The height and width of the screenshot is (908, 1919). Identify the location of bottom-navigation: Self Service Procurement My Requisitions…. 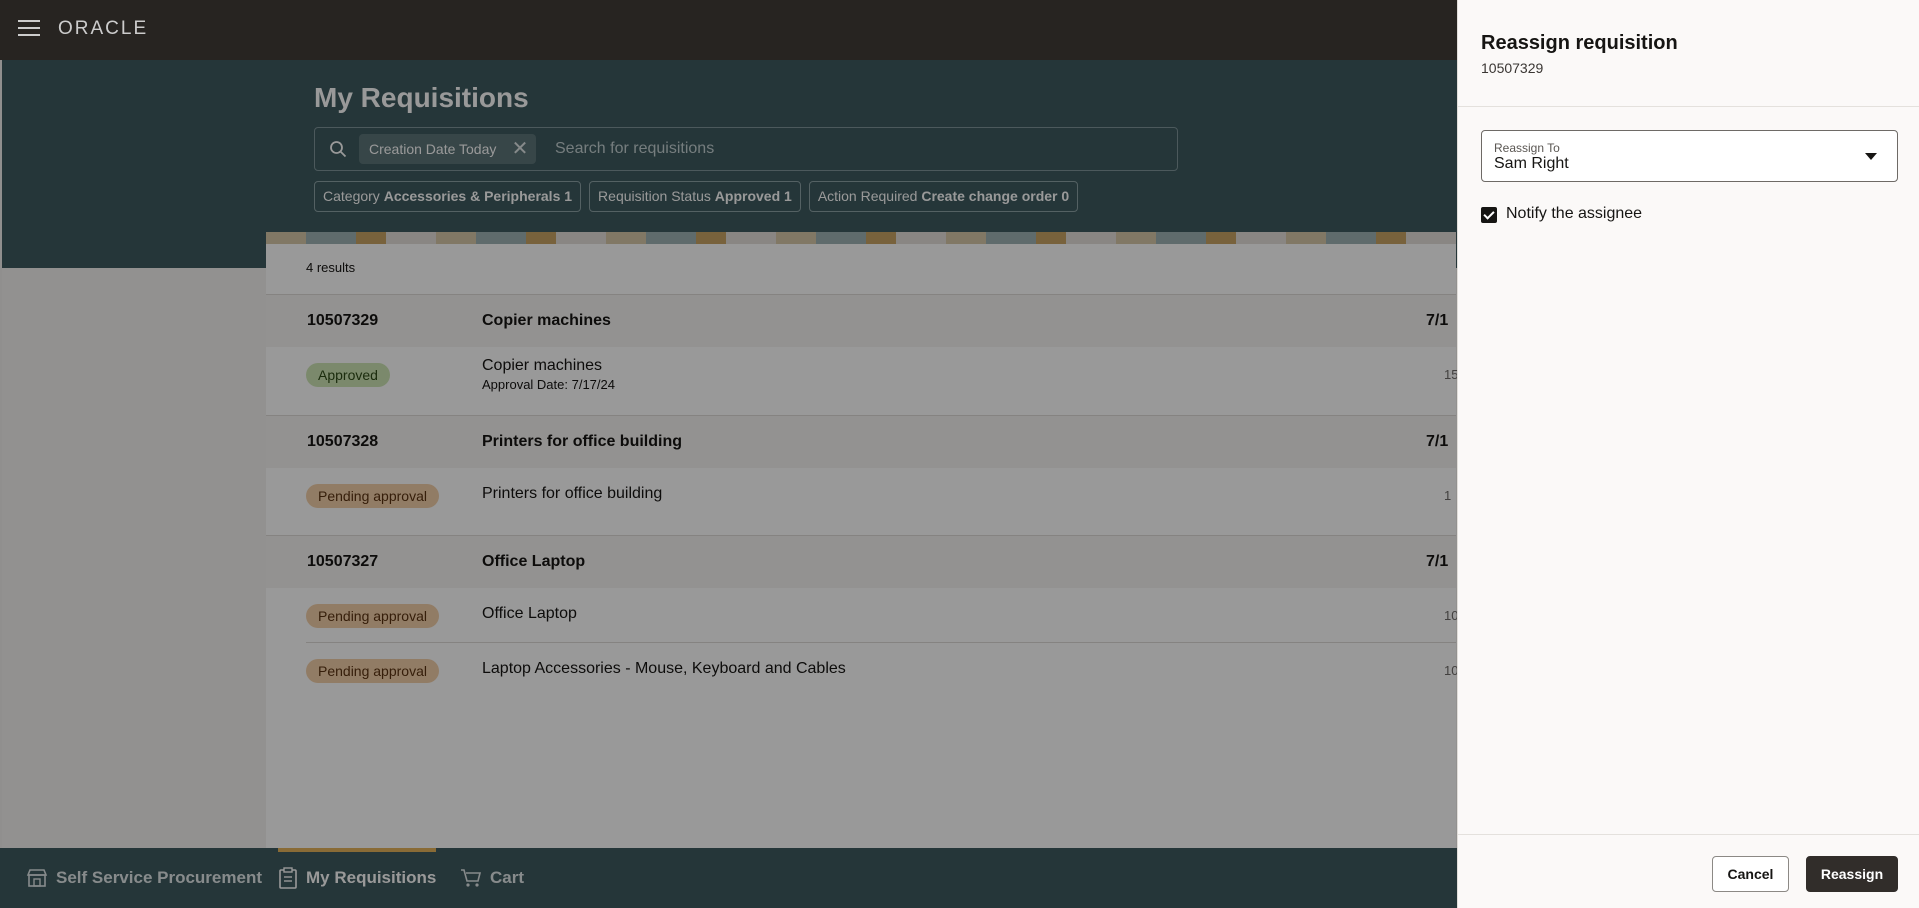
(728, 878).